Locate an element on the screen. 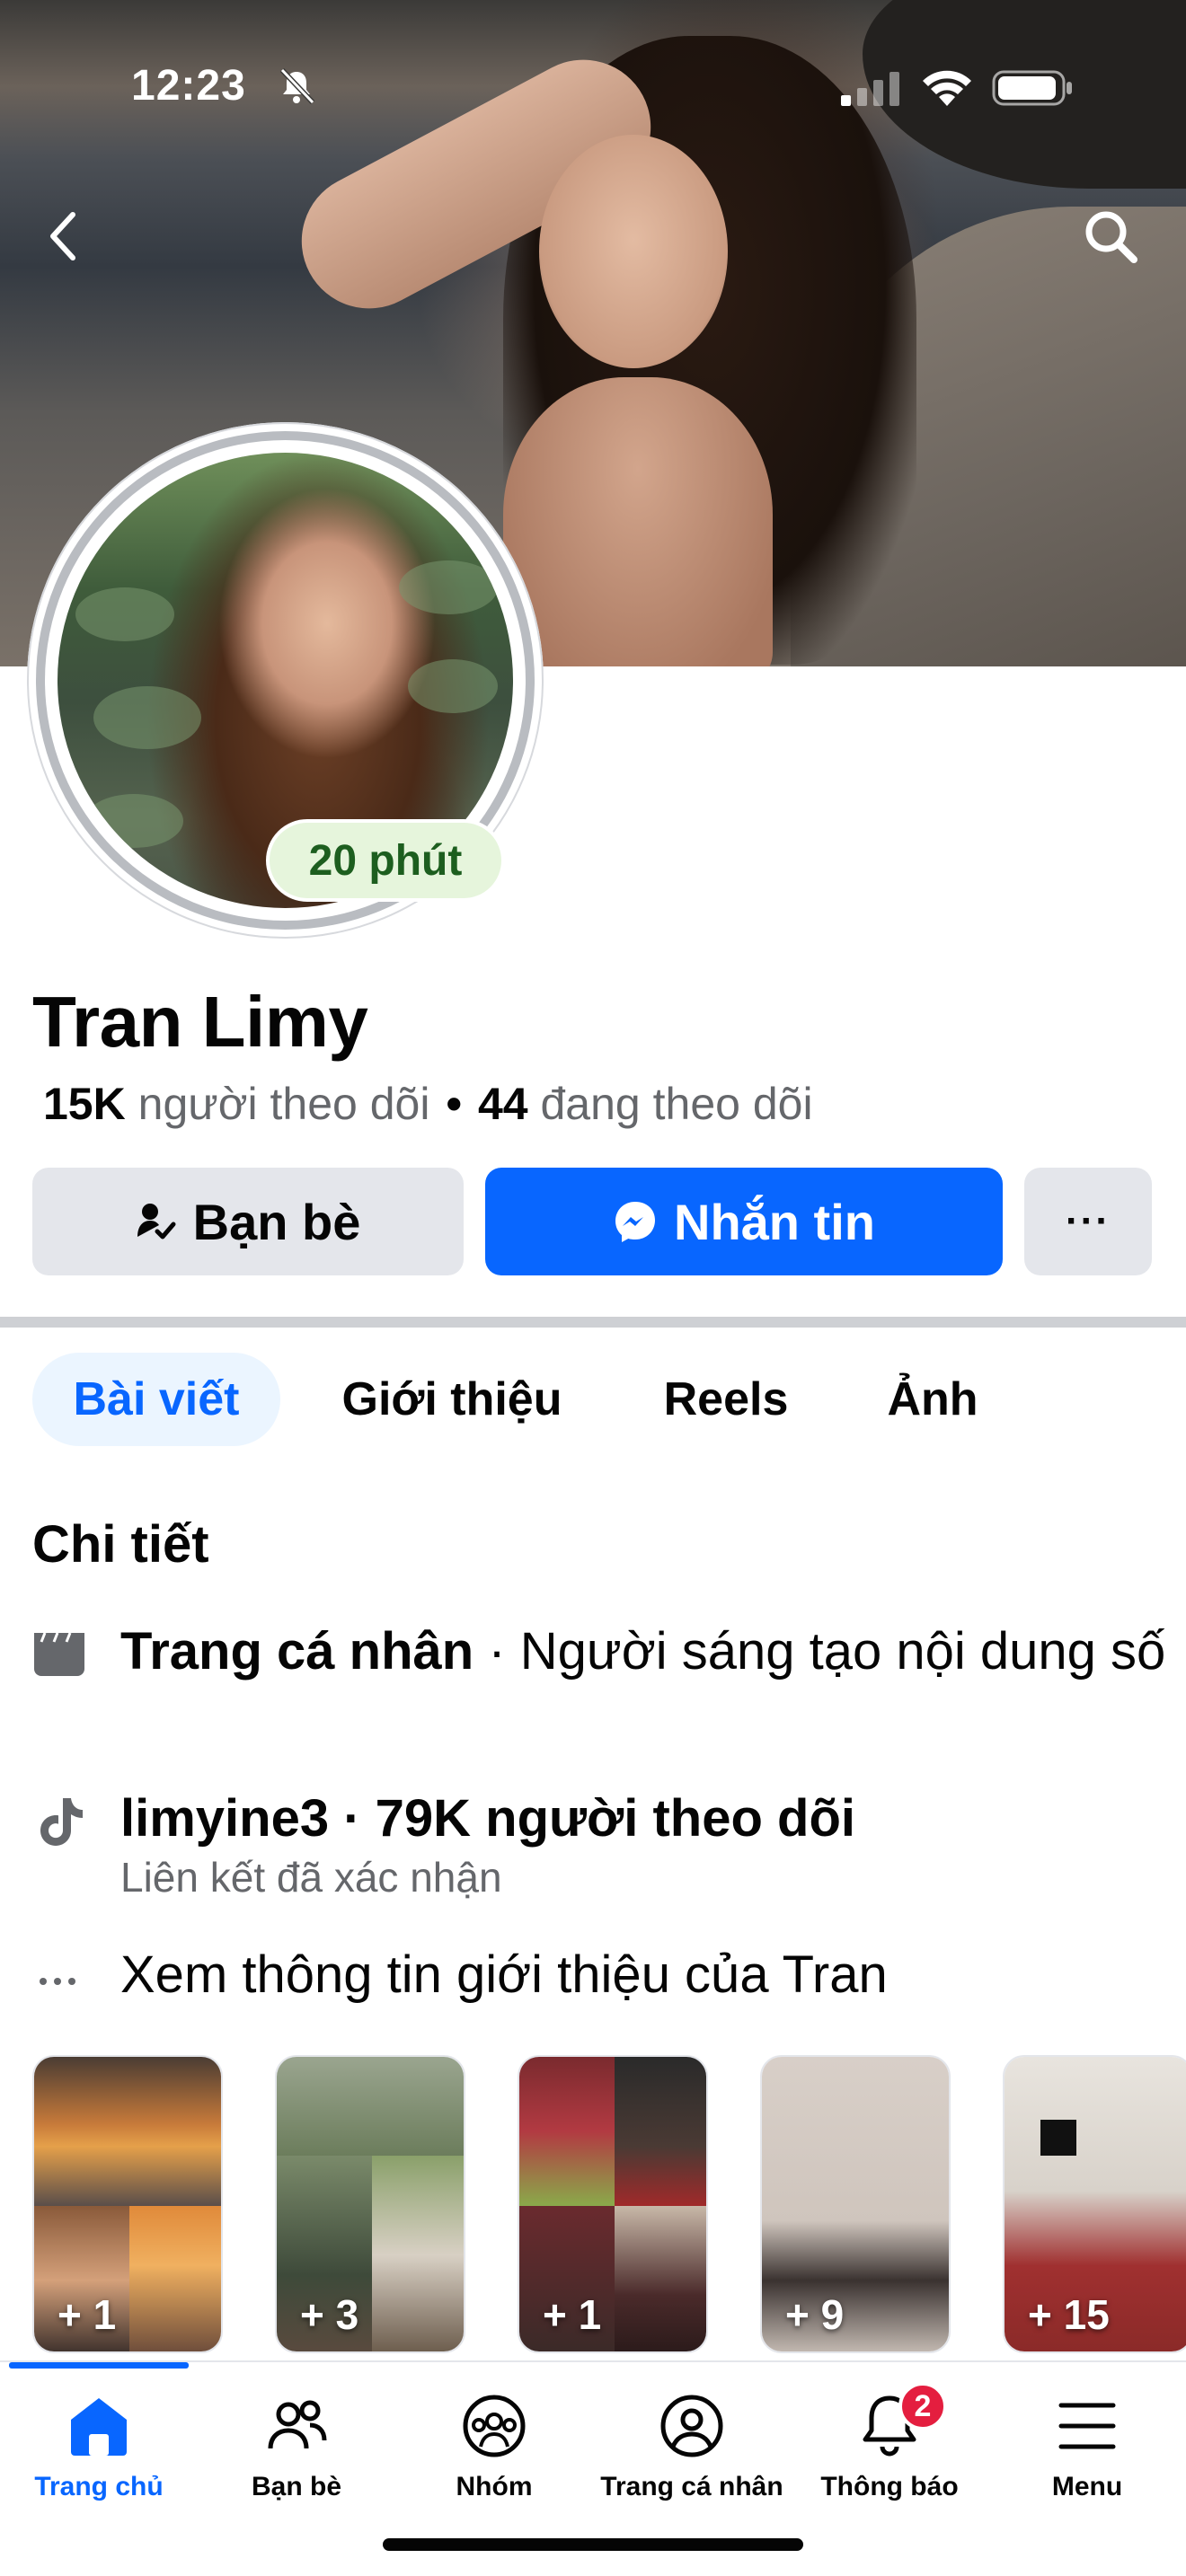 This screenshot has width=1186, height=2576. story-time-badge: 20 phút is located at coordinates (385, 860).